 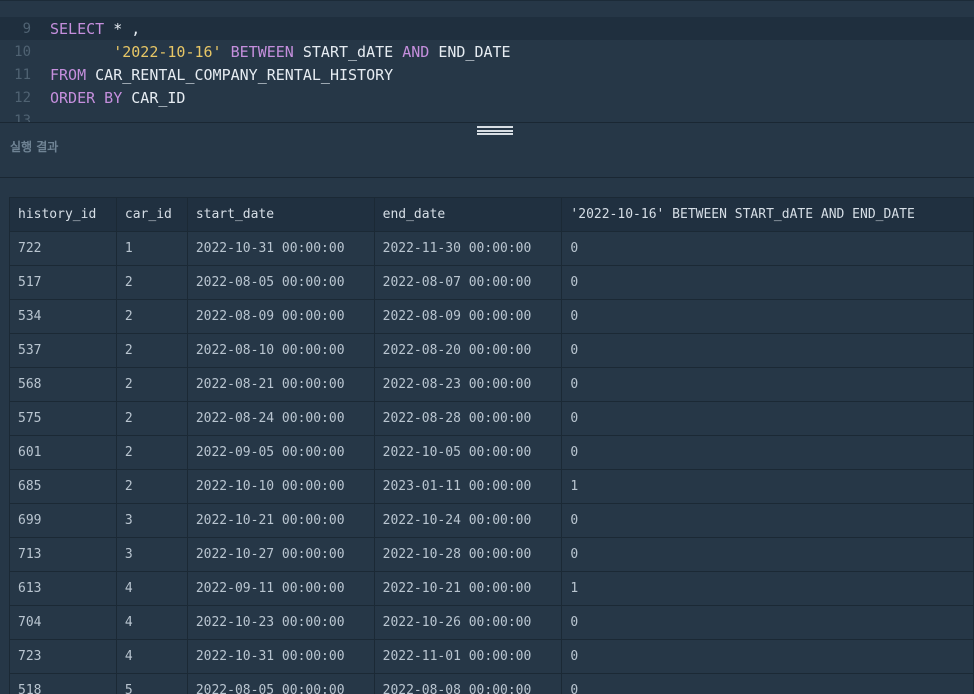 I want to click on resize-handle, so click(x=495, y=130).